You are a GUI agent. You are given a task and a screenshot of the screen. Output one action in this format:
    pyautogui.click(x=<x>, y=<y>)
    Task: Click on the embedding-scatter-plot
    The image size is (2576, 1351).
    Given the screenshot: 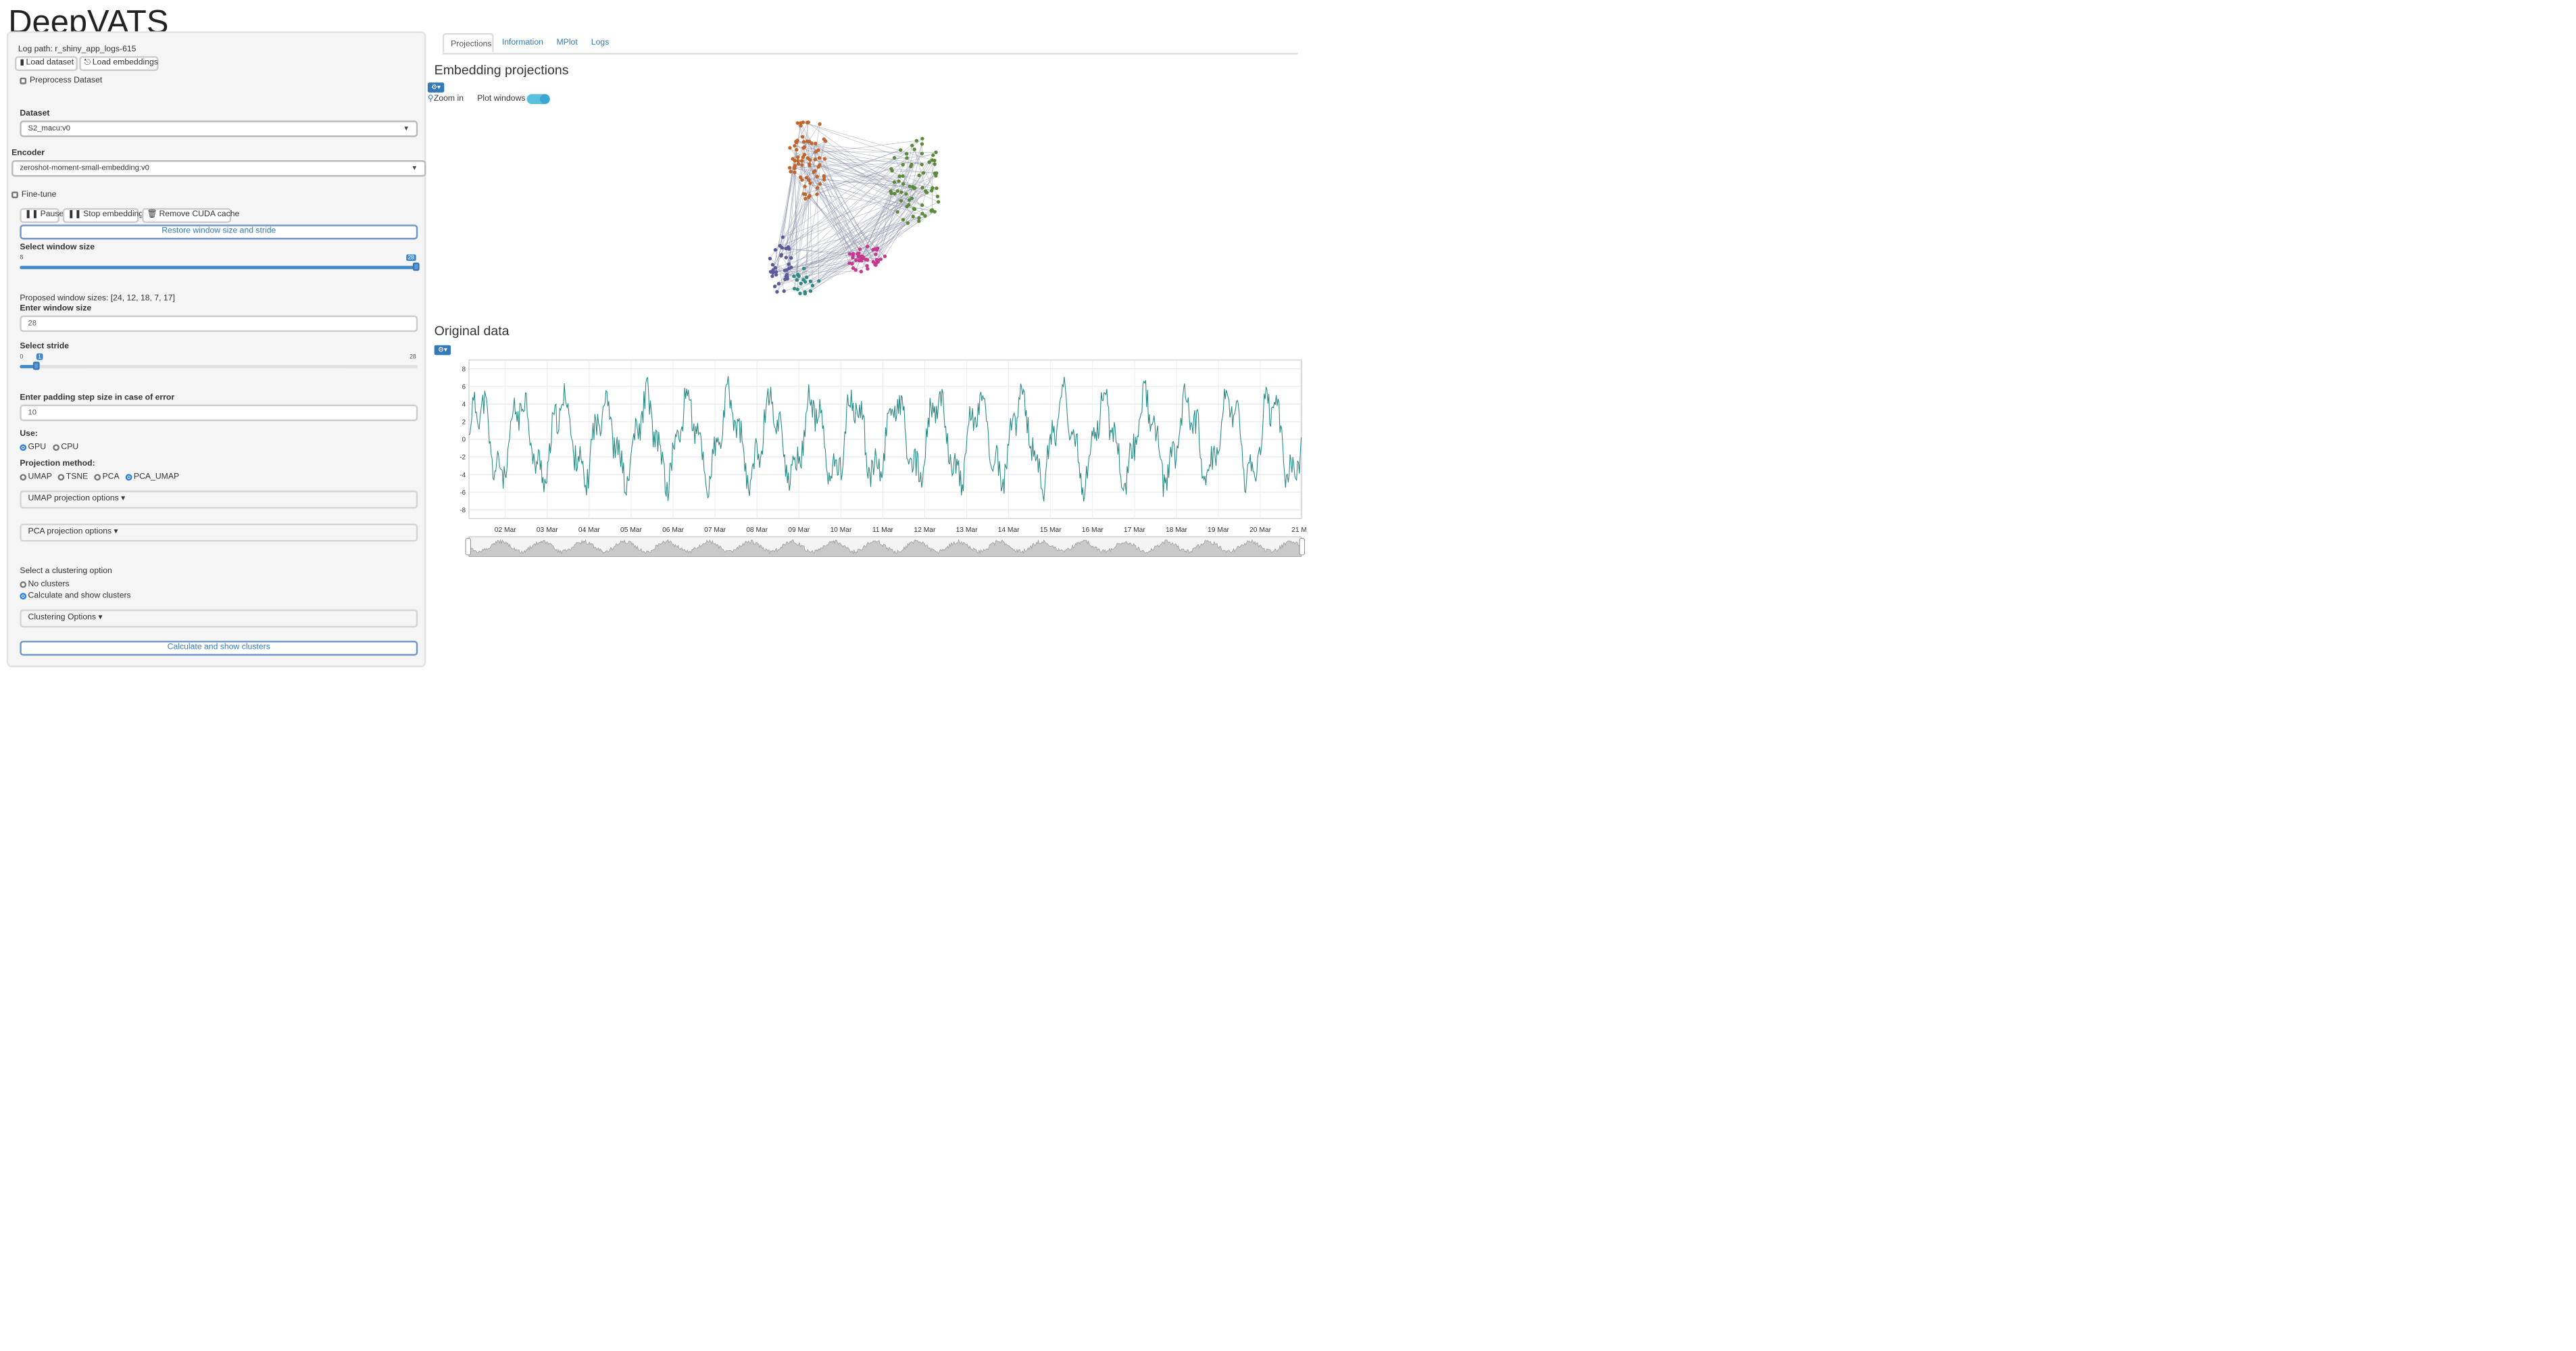 What is the action you would take?
    pyautogui.click(x=867, y=215)
    